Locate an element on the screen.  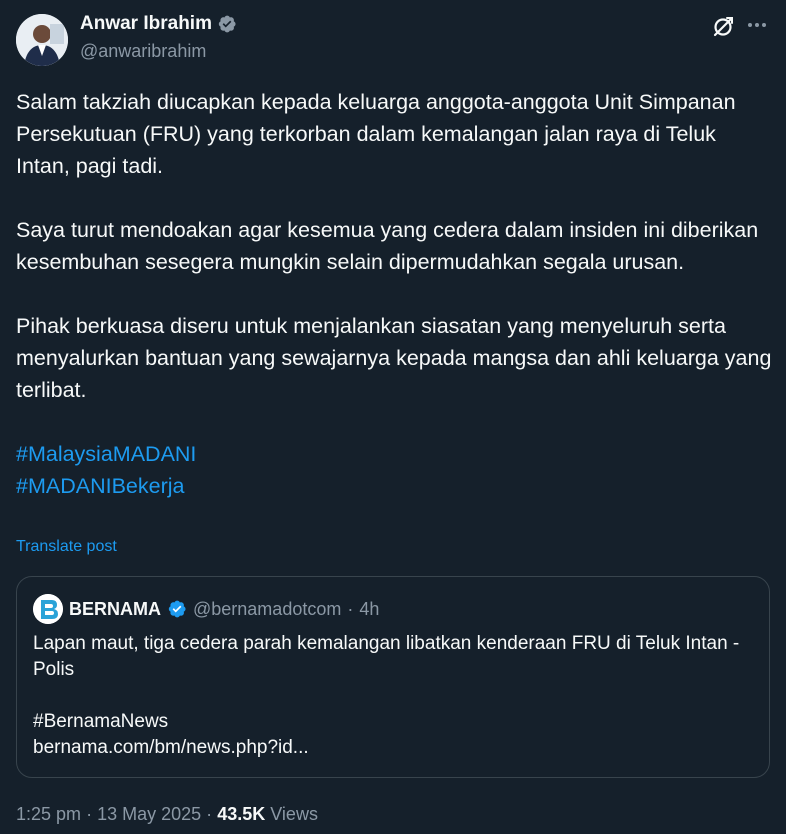
post-meta: 1:25 pm · 13 May 2025 · 43.5K Views is located at coordinates (167, 814).